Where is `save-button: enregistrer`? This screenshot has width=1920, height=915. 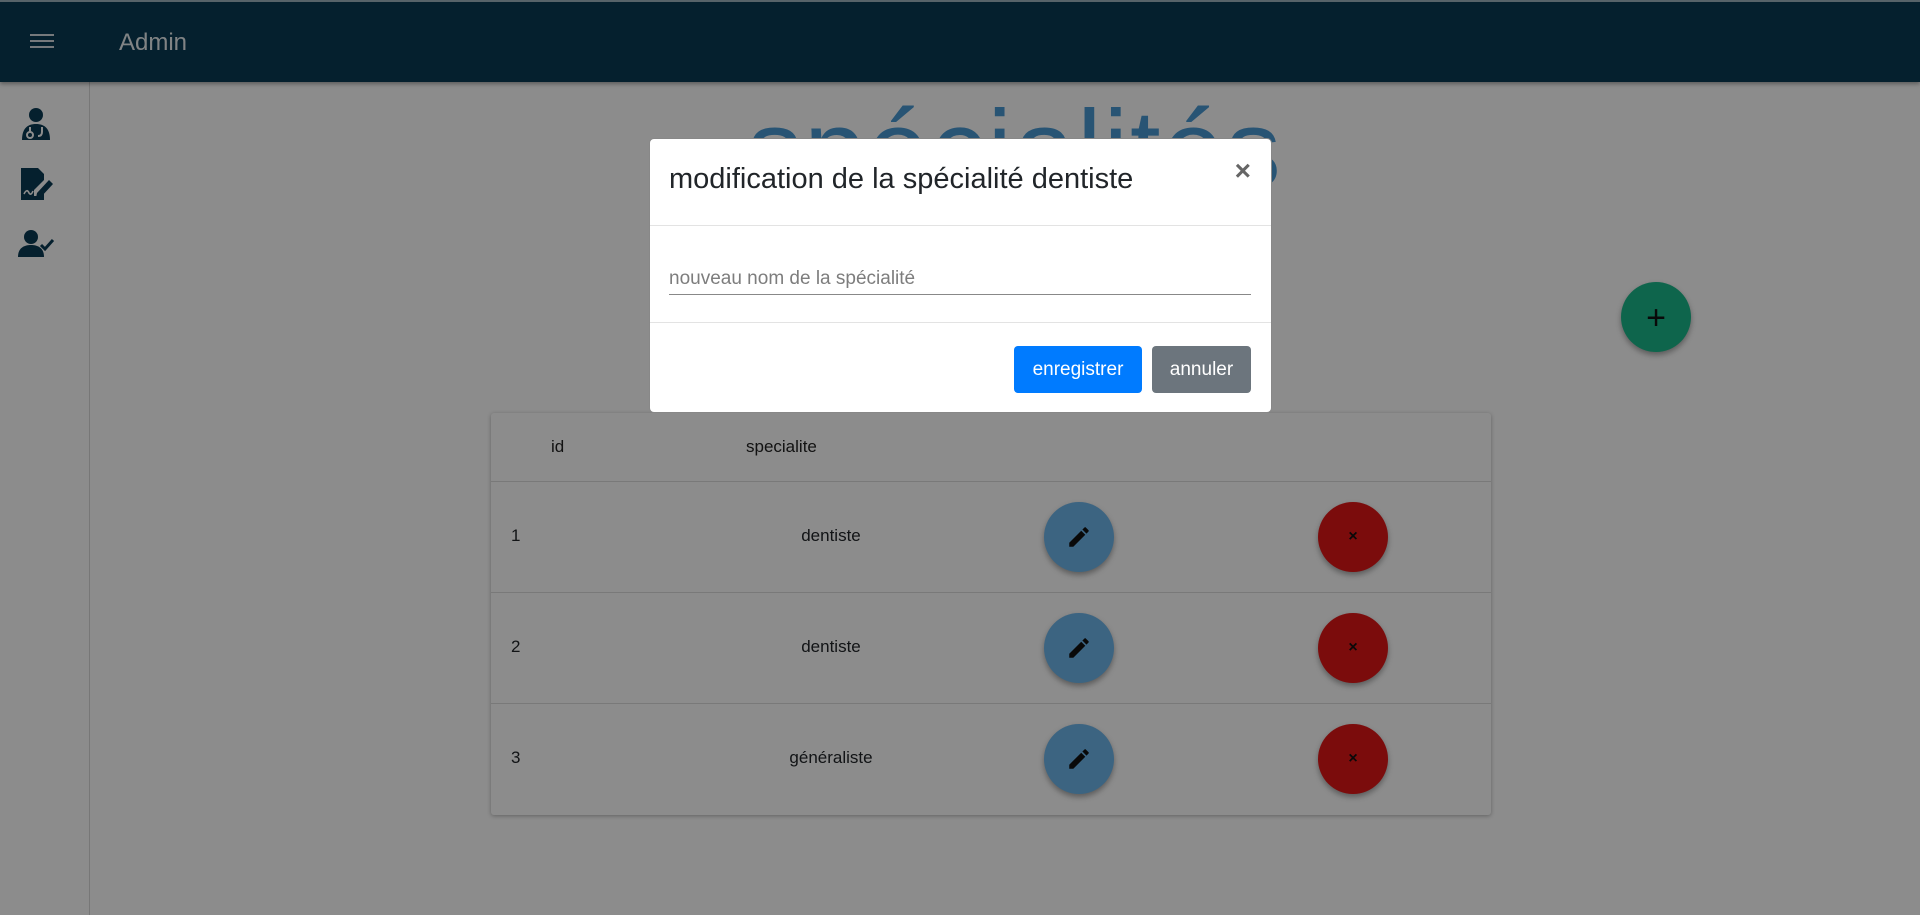 save-button: enregistrer is located at coordinates (1078, 369).